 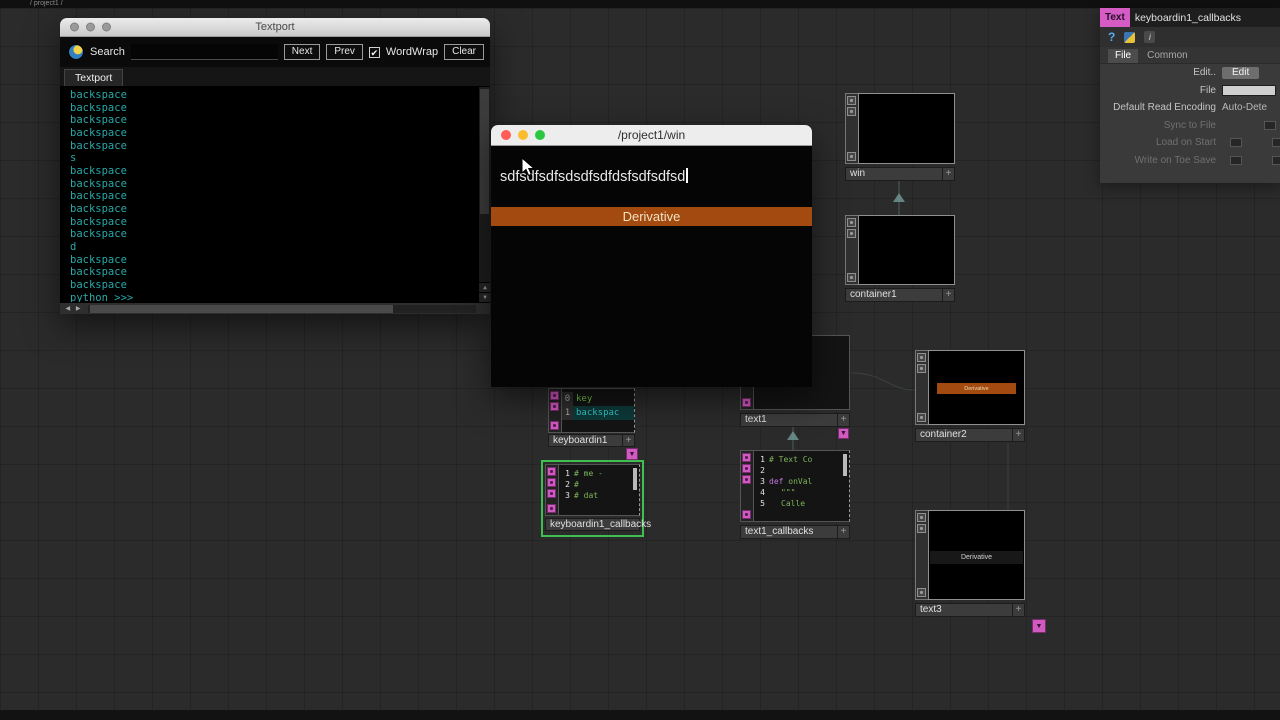 I want to click on node-container1: container1 +, so click(x=900, y=258).